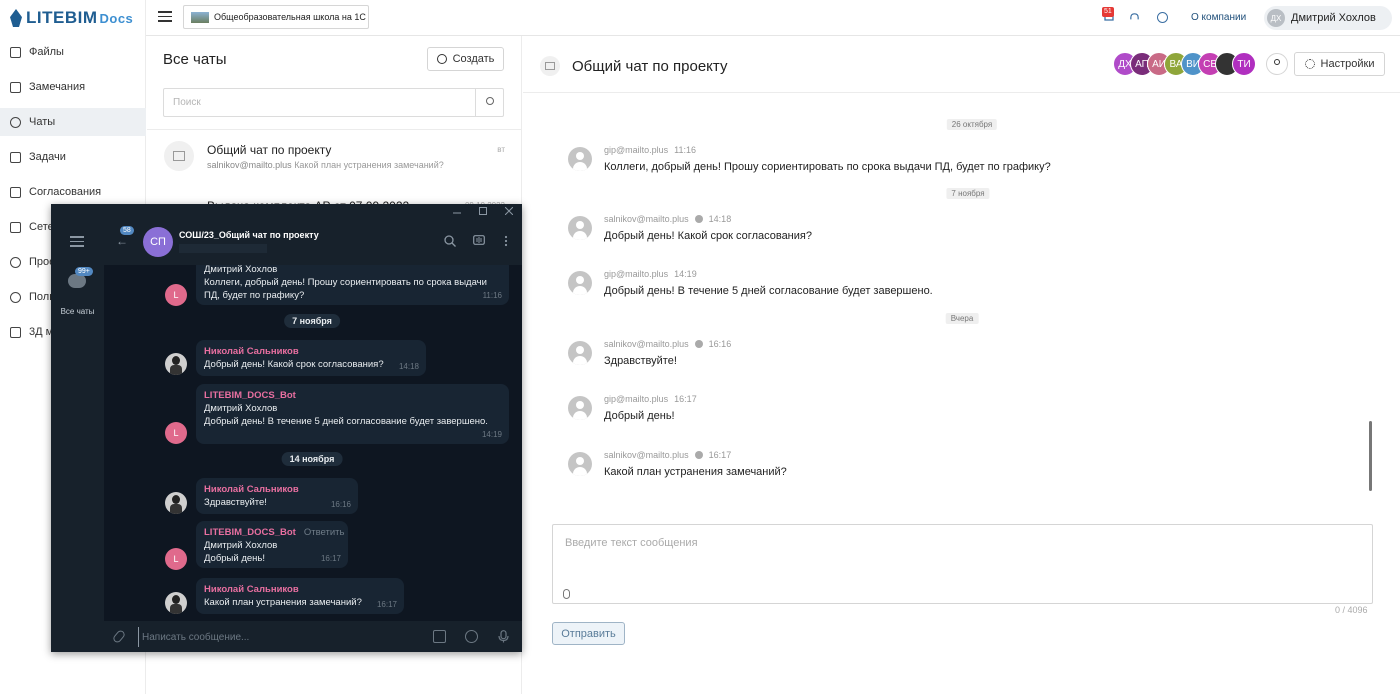  I want to click on network-icon, so click(15, 227).